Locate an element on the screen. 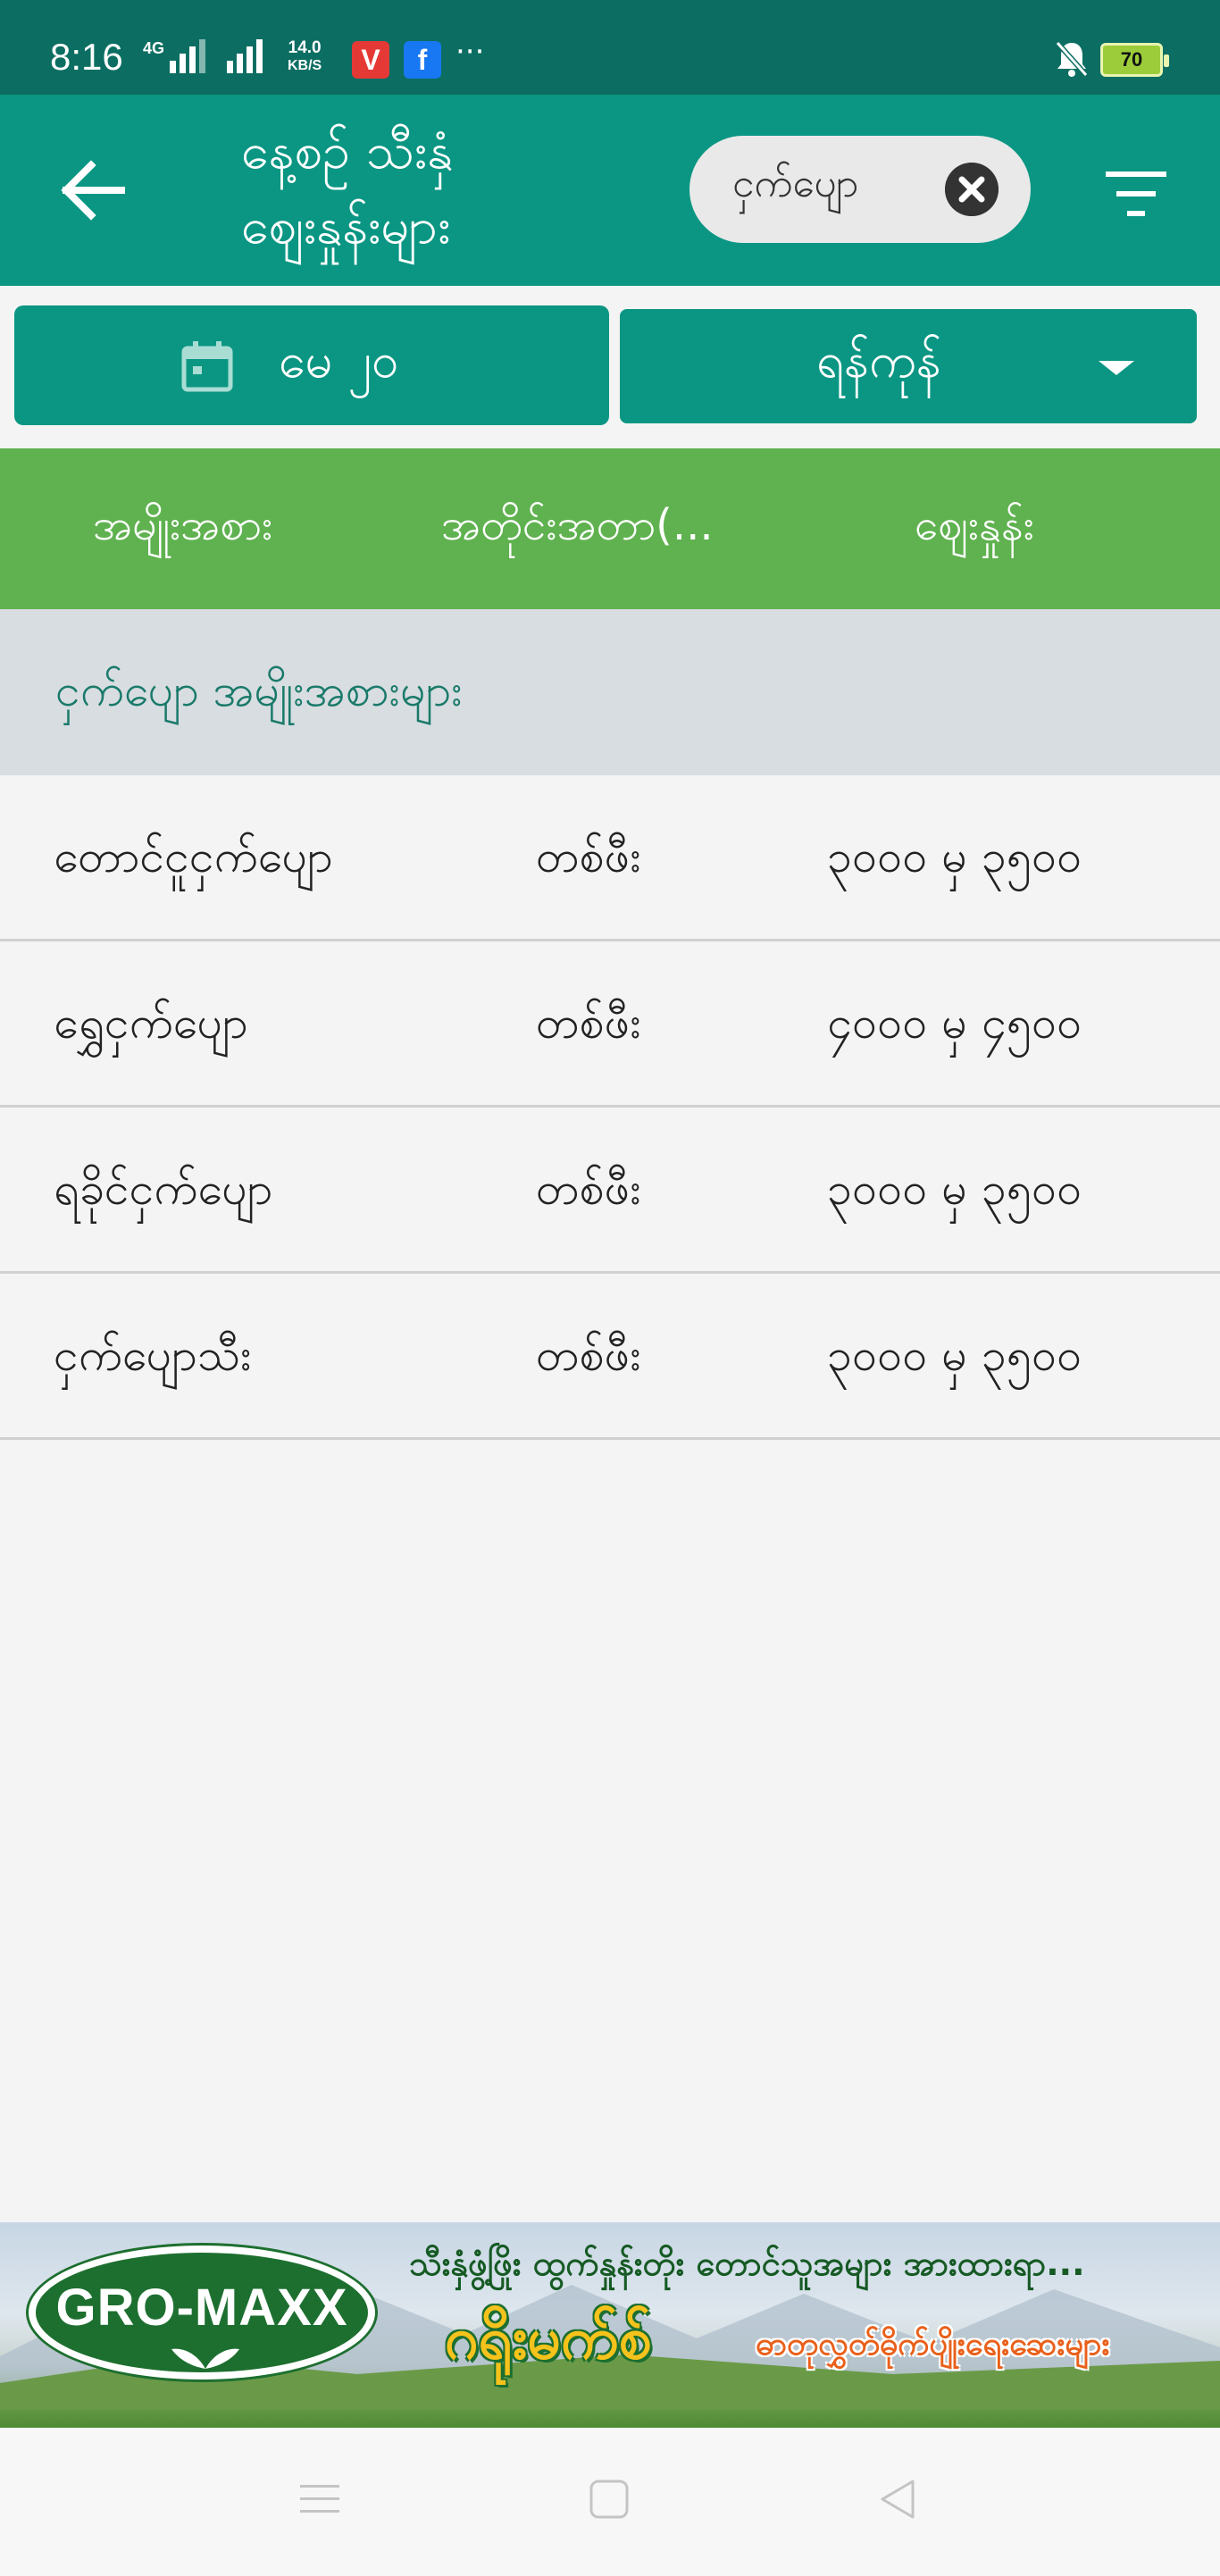 The height and width of the screenshot is (2576, 1220). city-dropdown: ရန်ကုန် is located at coordinates (908, 366).